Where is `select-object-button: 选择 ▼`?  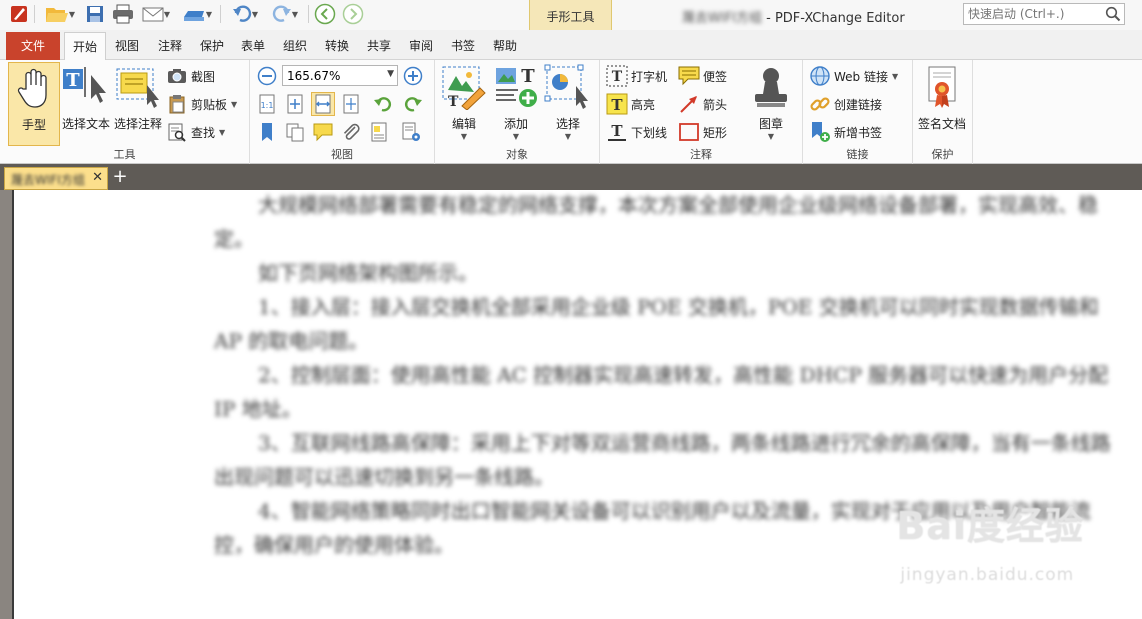 select-object-button: 选择 ▼ is located at coordinates (568, 104).